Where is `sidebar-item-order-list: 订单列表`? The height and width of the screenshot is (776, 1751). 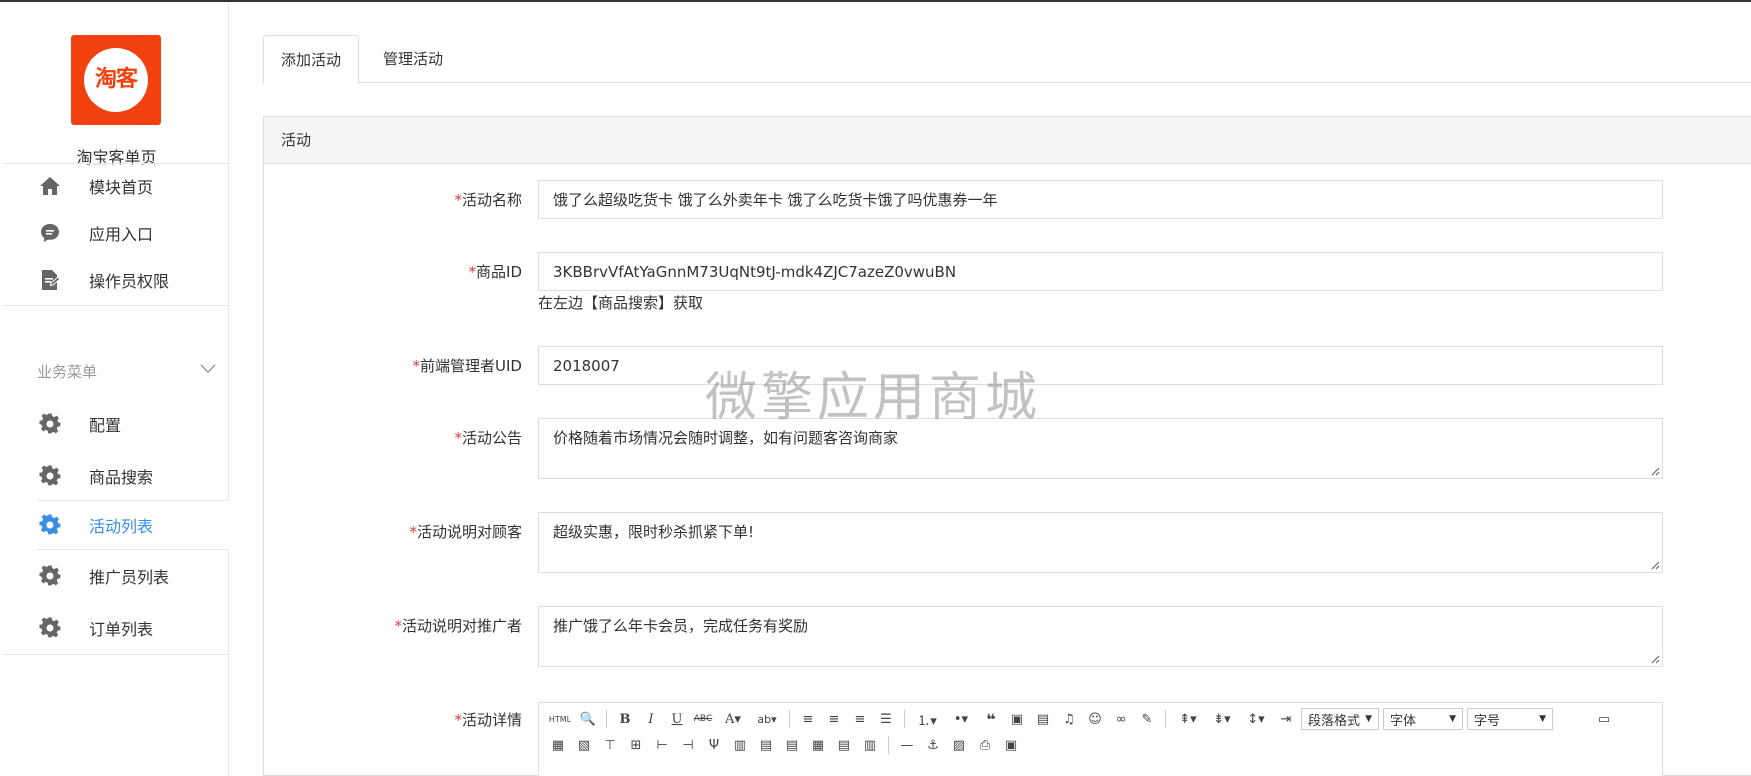
sidebar-item-order-list: 订单列表 is located at coordinates (116, 628).